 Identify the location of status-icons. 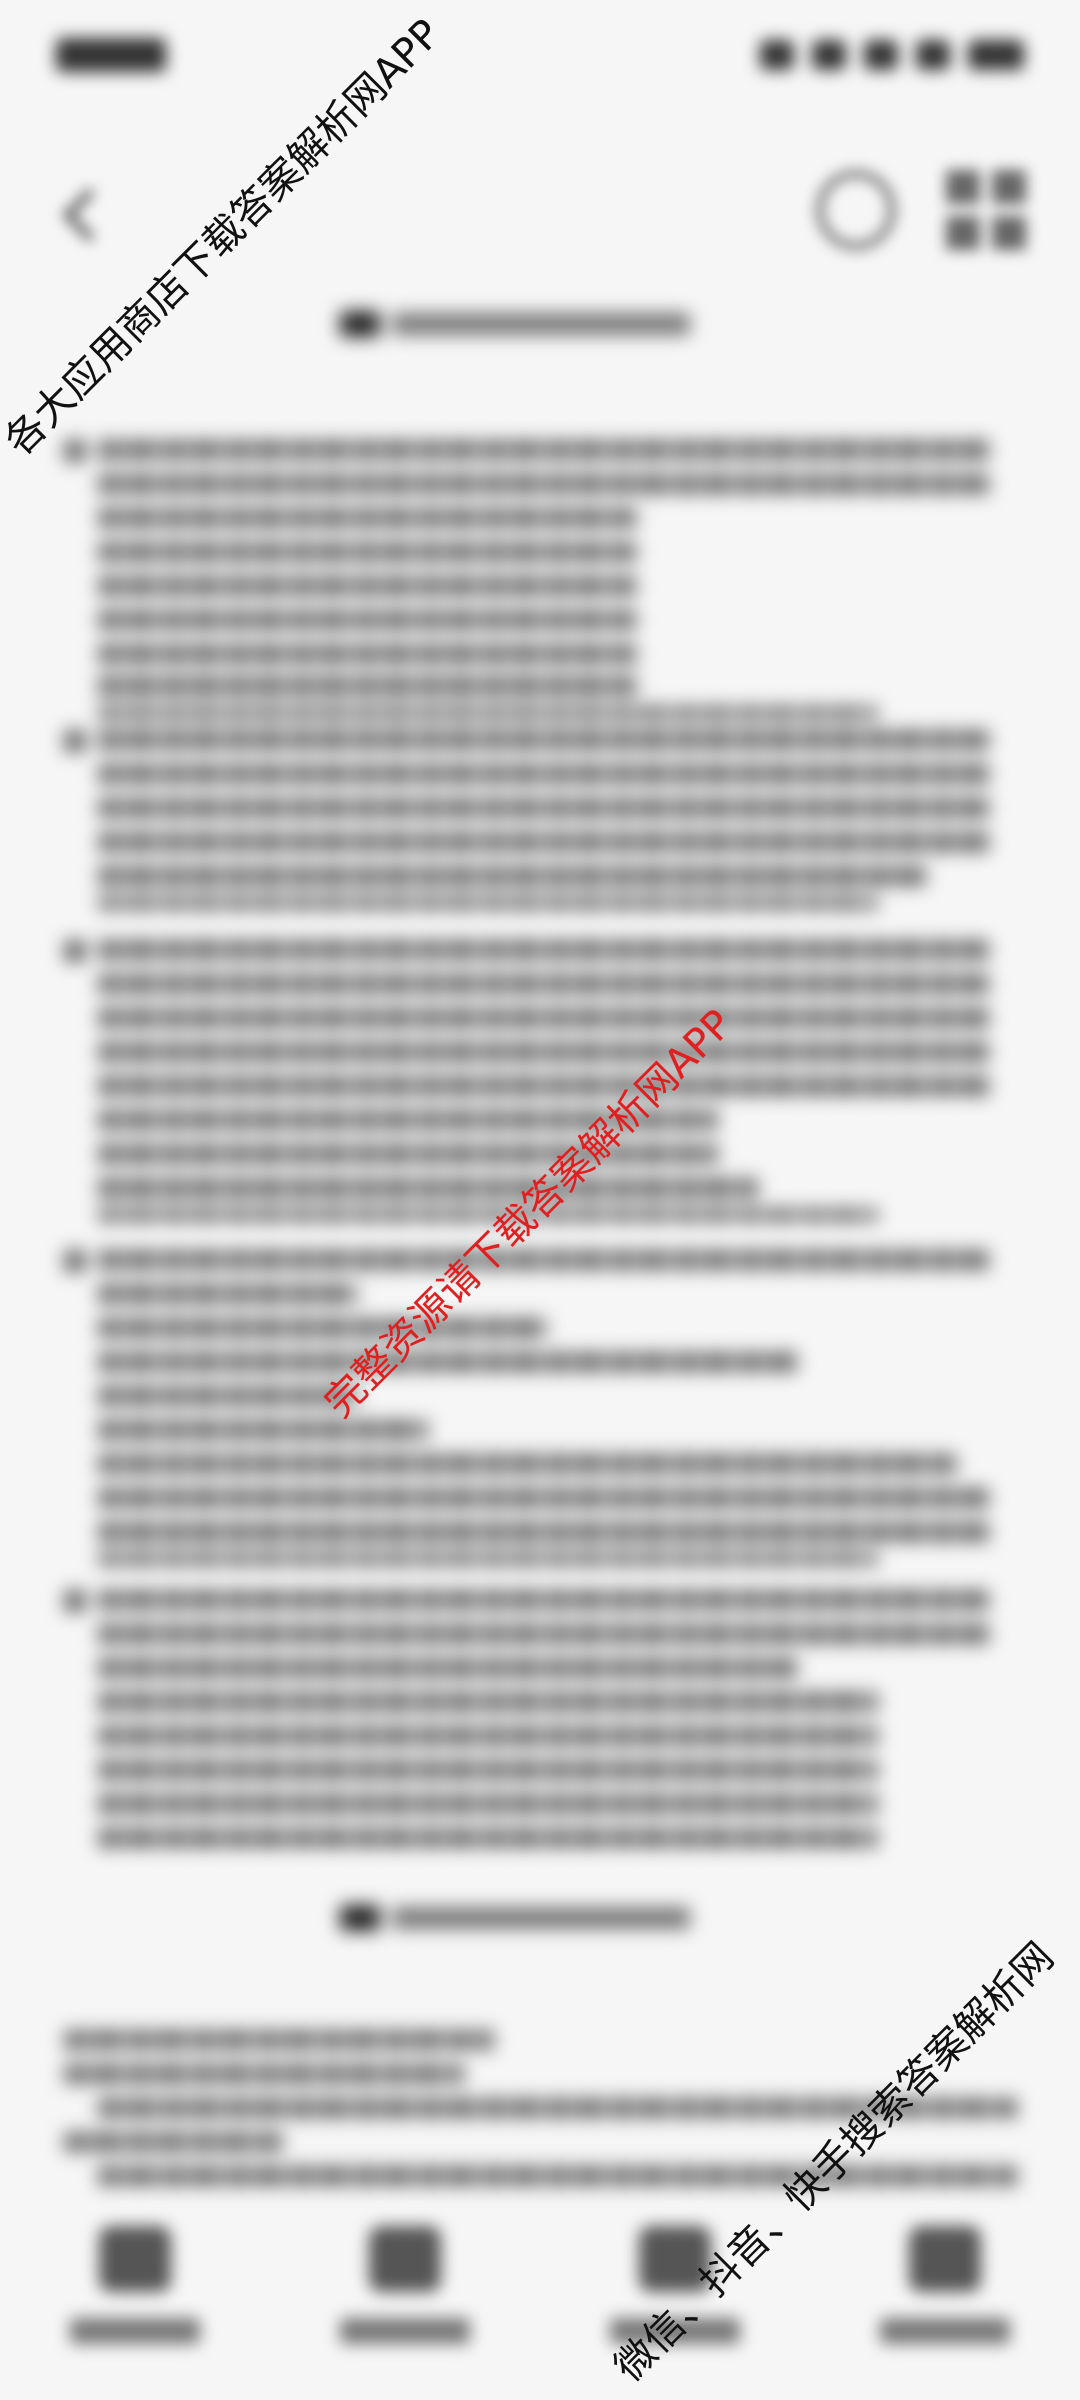
(892, 55).